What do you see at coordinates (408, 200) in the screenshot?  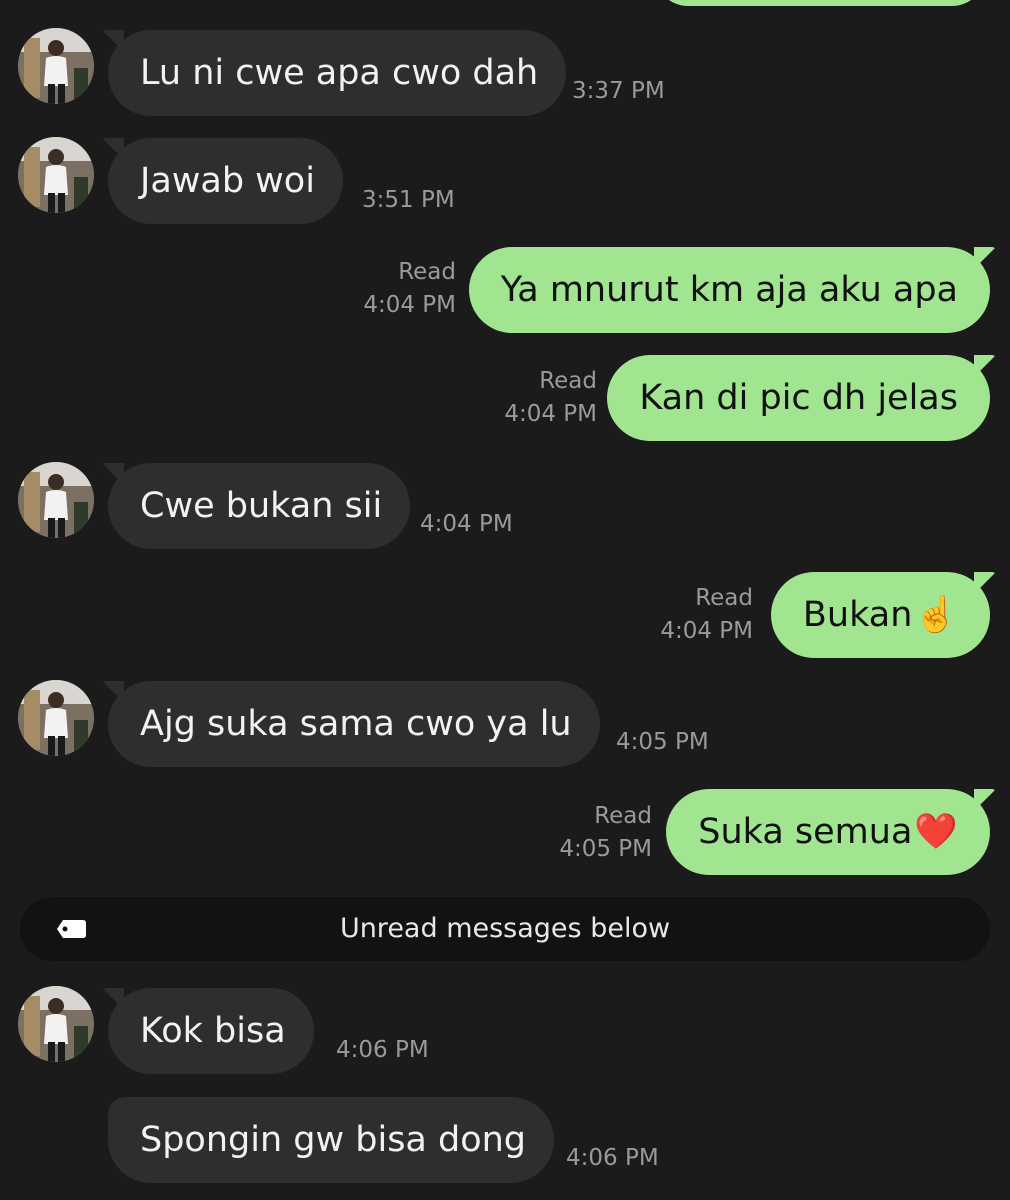 I see `message-time: 3:51 PM` at bounding box center [408, 200].